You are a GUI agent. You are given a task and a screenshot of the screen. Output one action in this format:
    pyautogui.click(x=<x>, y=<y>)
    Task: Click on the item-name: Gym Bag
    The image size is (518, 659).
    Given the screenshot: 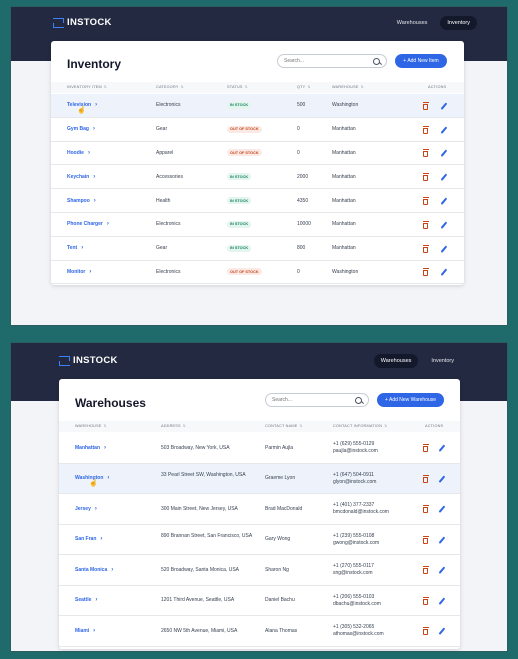 What is the action you would take?
    pyautogui.click(x=78, y=129)
    